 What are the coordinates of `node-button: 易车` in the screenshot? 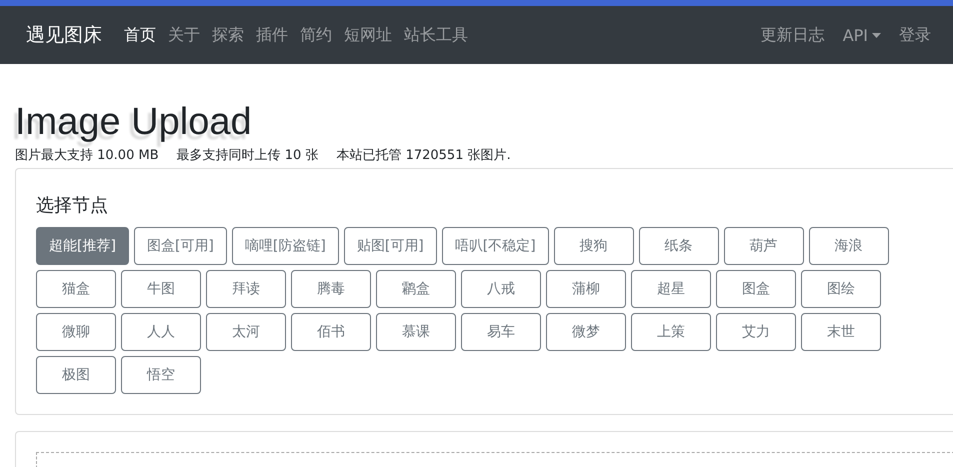 It's located at (501, 332).